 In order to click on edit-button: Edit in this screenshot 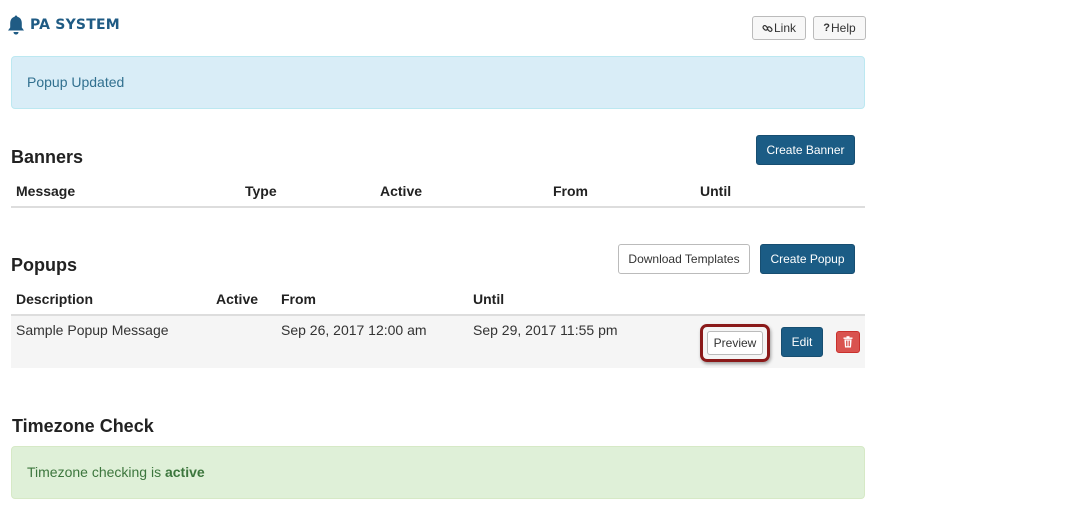, I will do `click(802, 342)`.